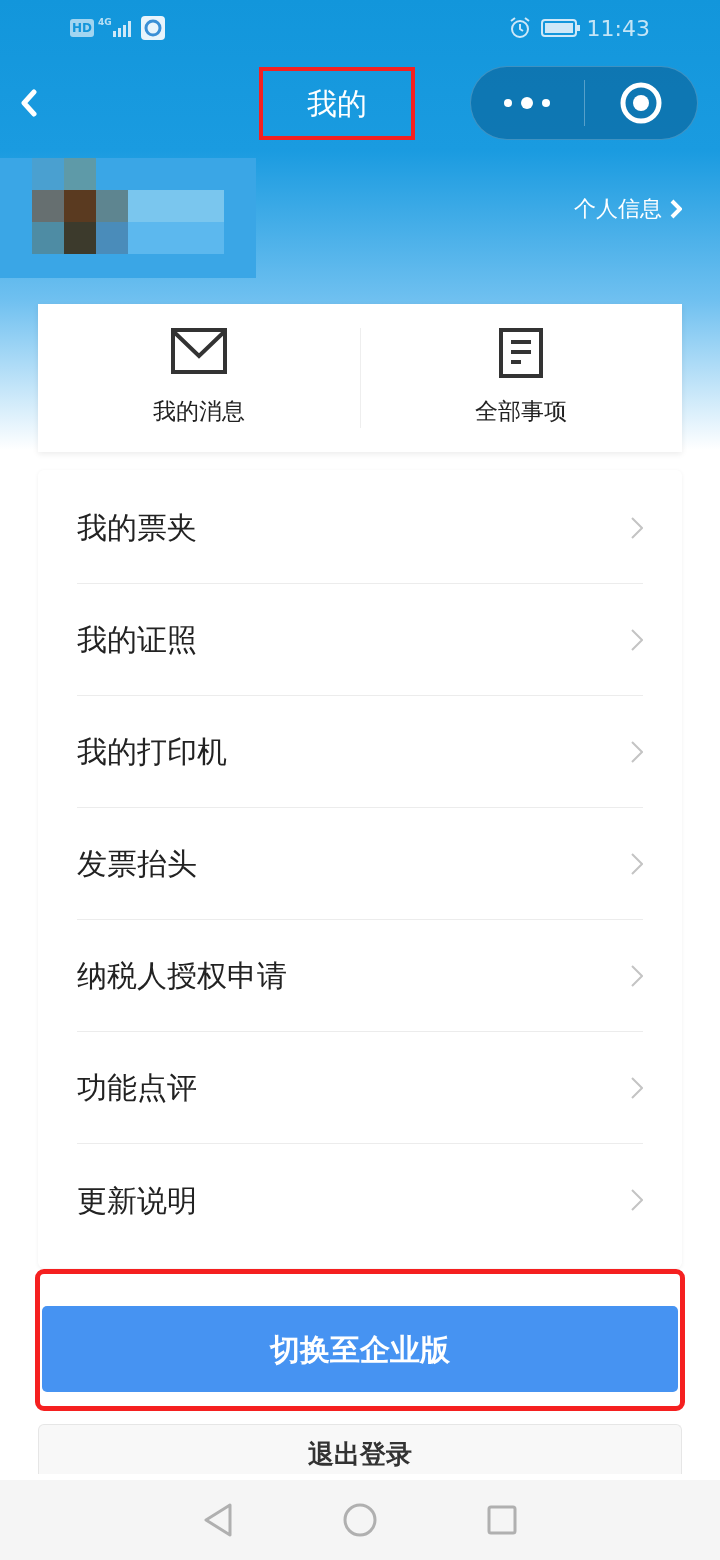  I want to click on envelope-icon, so click(198, 351).